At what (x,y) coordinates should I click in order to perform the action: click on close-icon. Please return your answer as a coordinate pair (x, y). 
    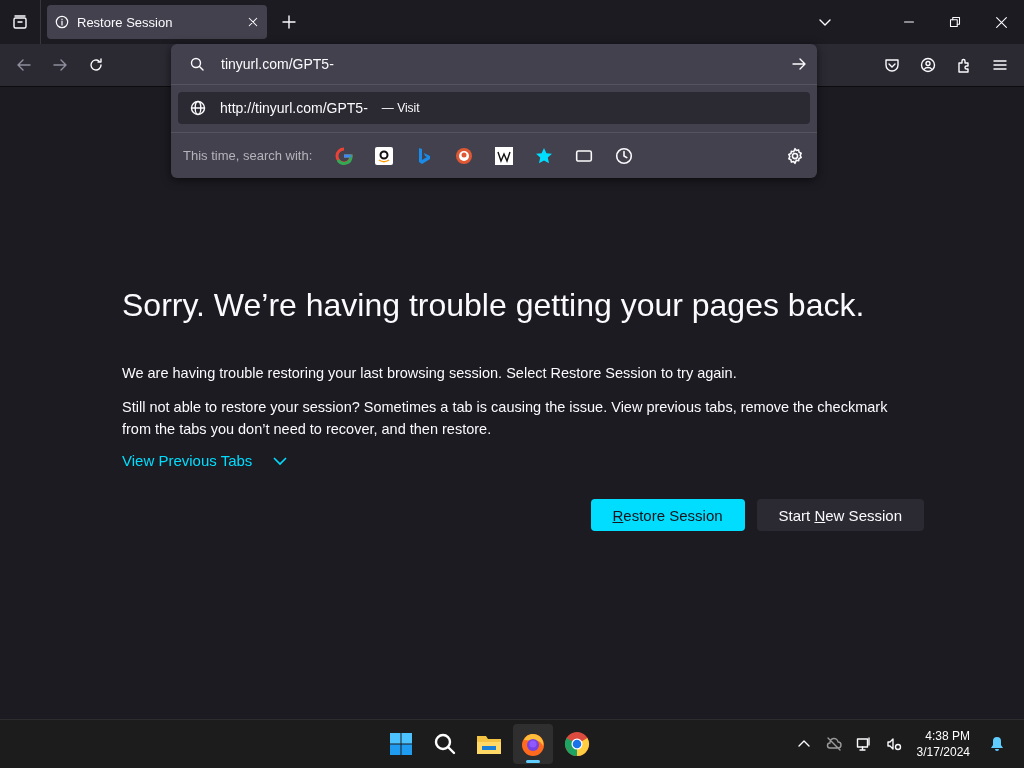
    Looking at the image, I should click on (253, 22).